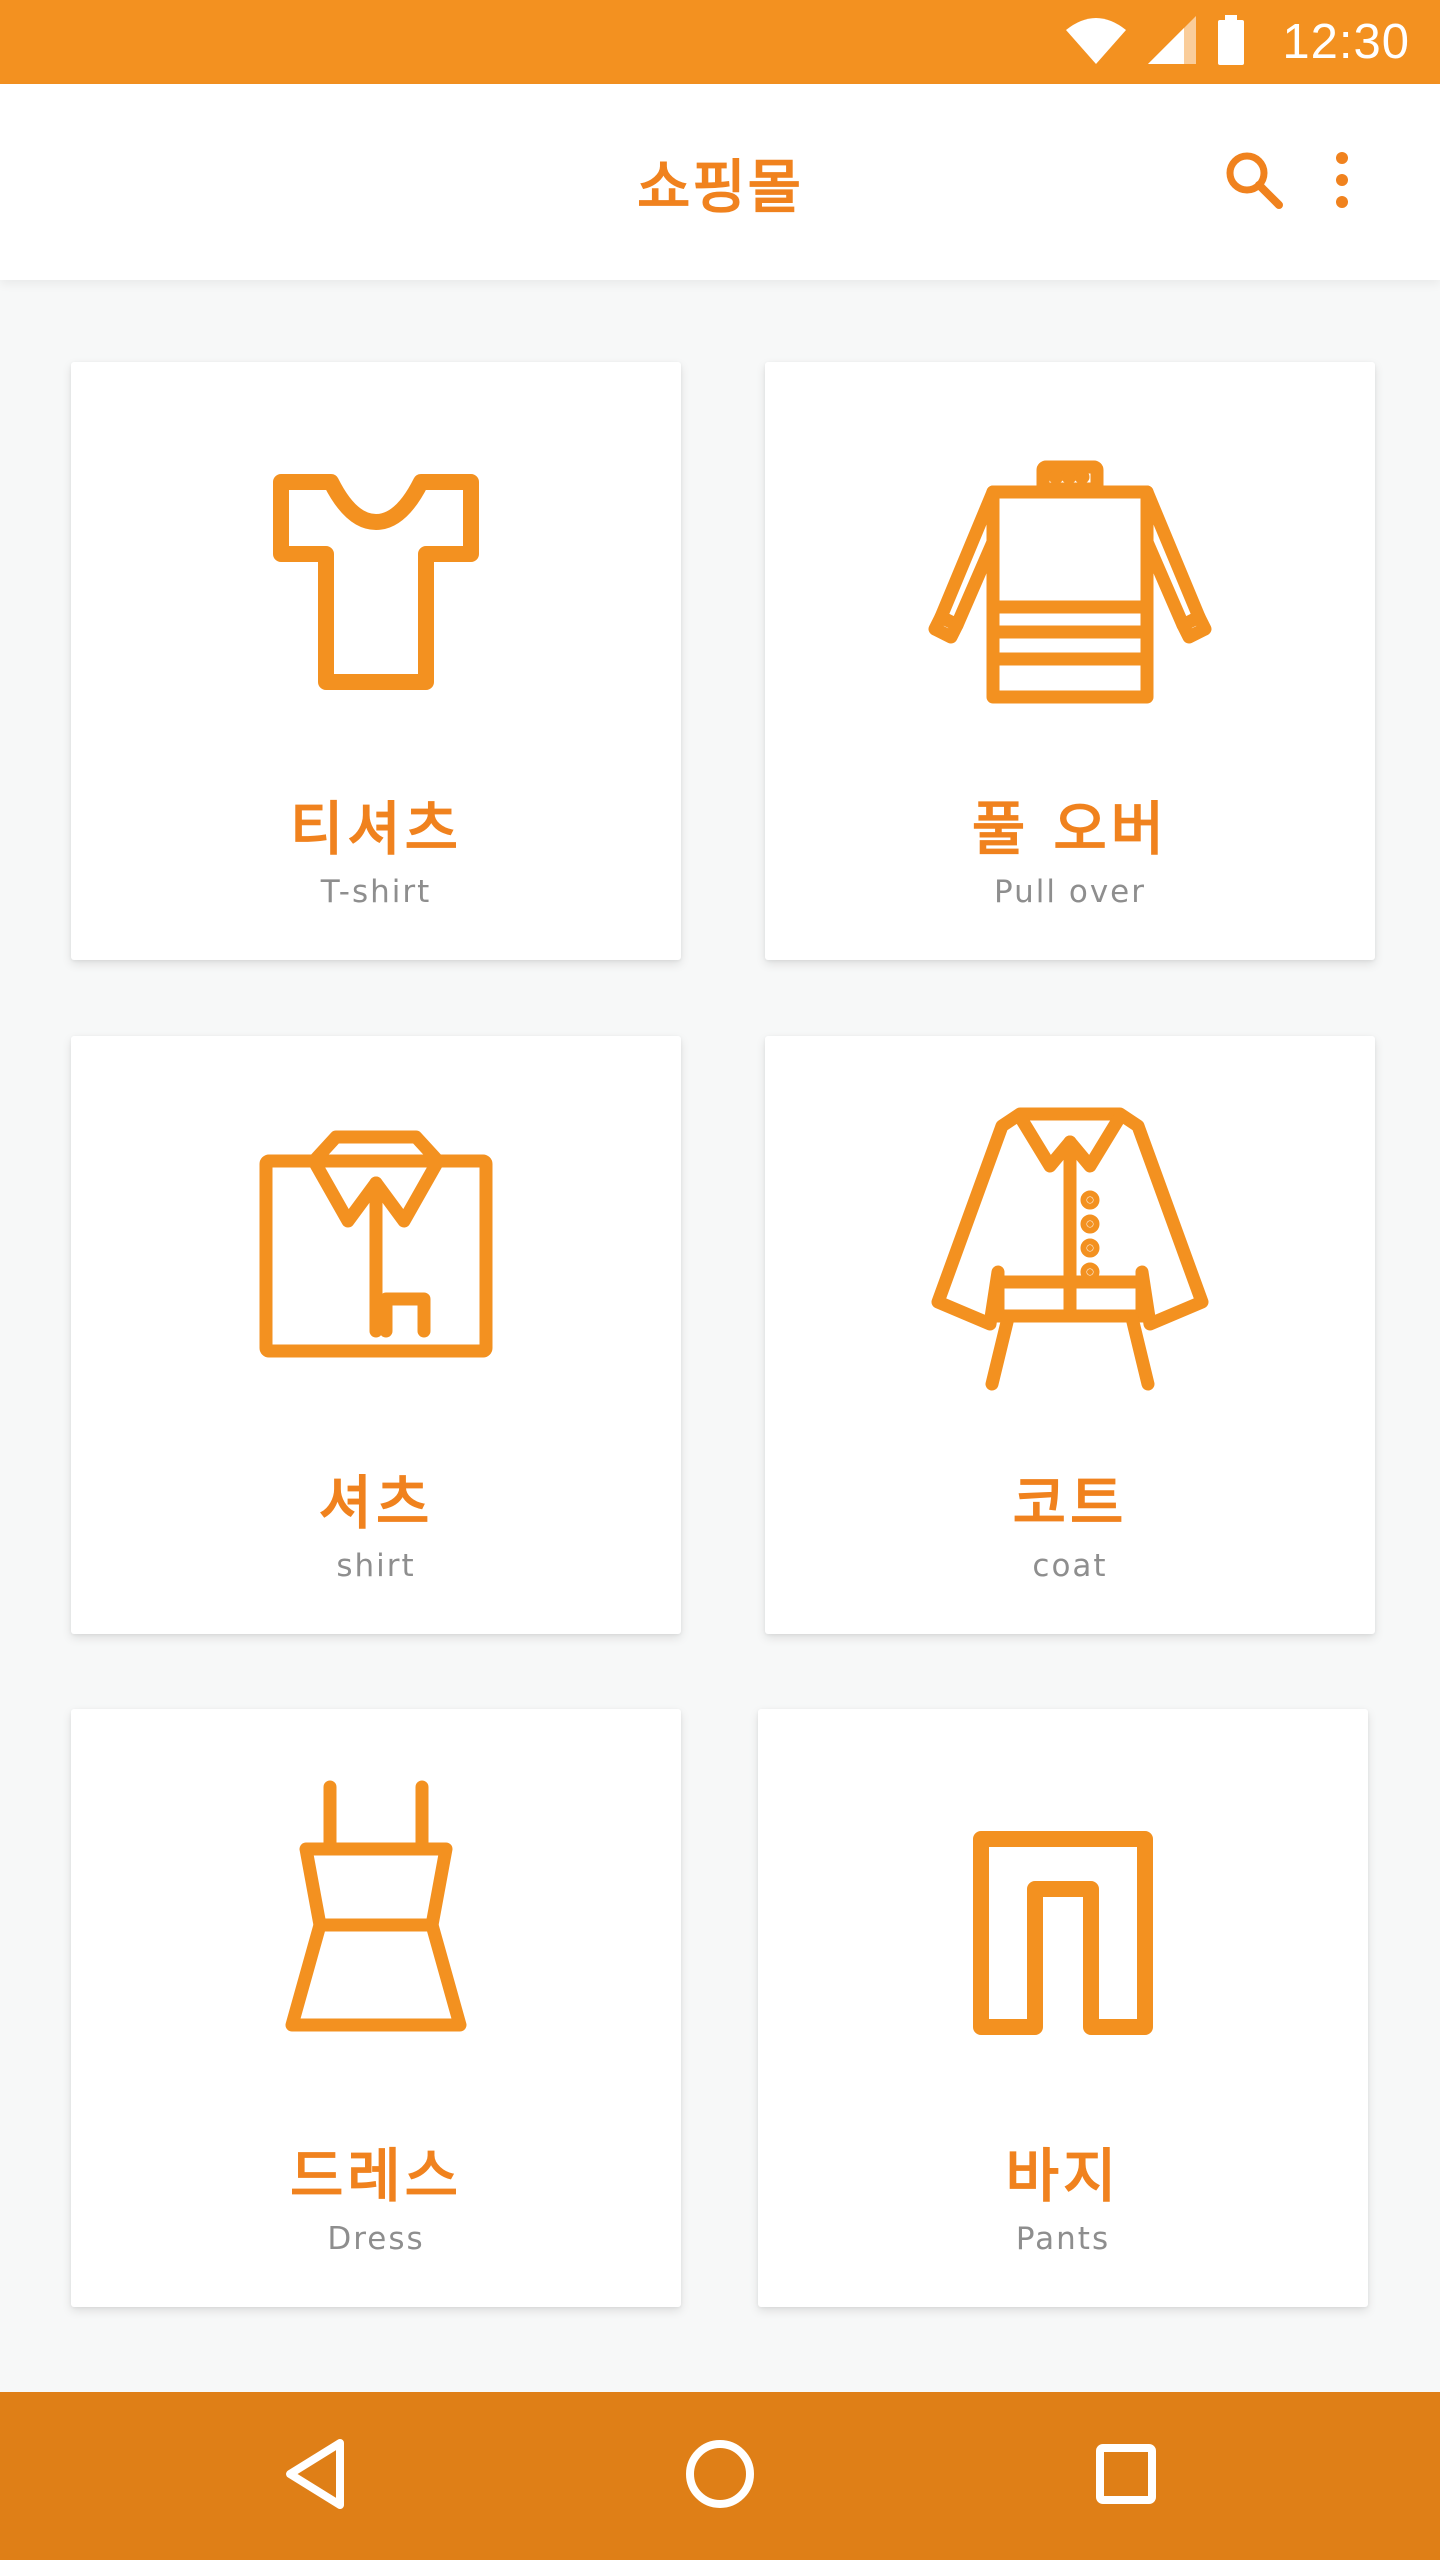 Image resolution: width=1440 pixels, height=2560 pixels. What do you see at coordinates (720, 42) in the screenshot?
I see `status-bar: 12:30` at bounding box center [720, 42].